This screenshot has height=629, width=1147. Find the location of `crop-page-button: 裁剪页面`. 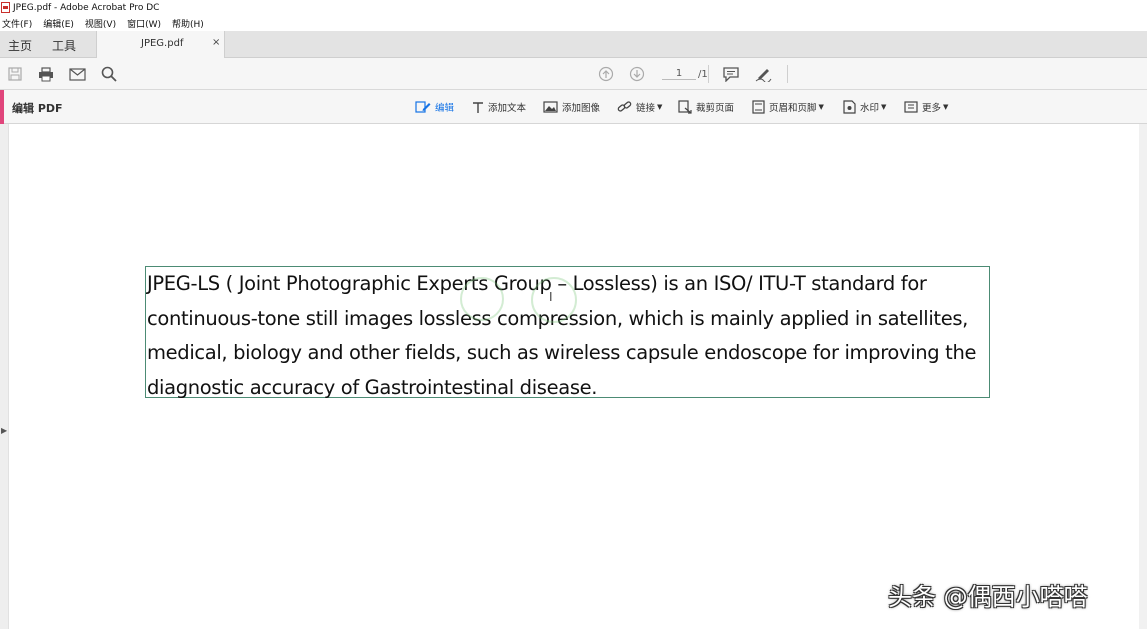

crop-page-button: 裁剪页面 is located at coordinates (706, 107).